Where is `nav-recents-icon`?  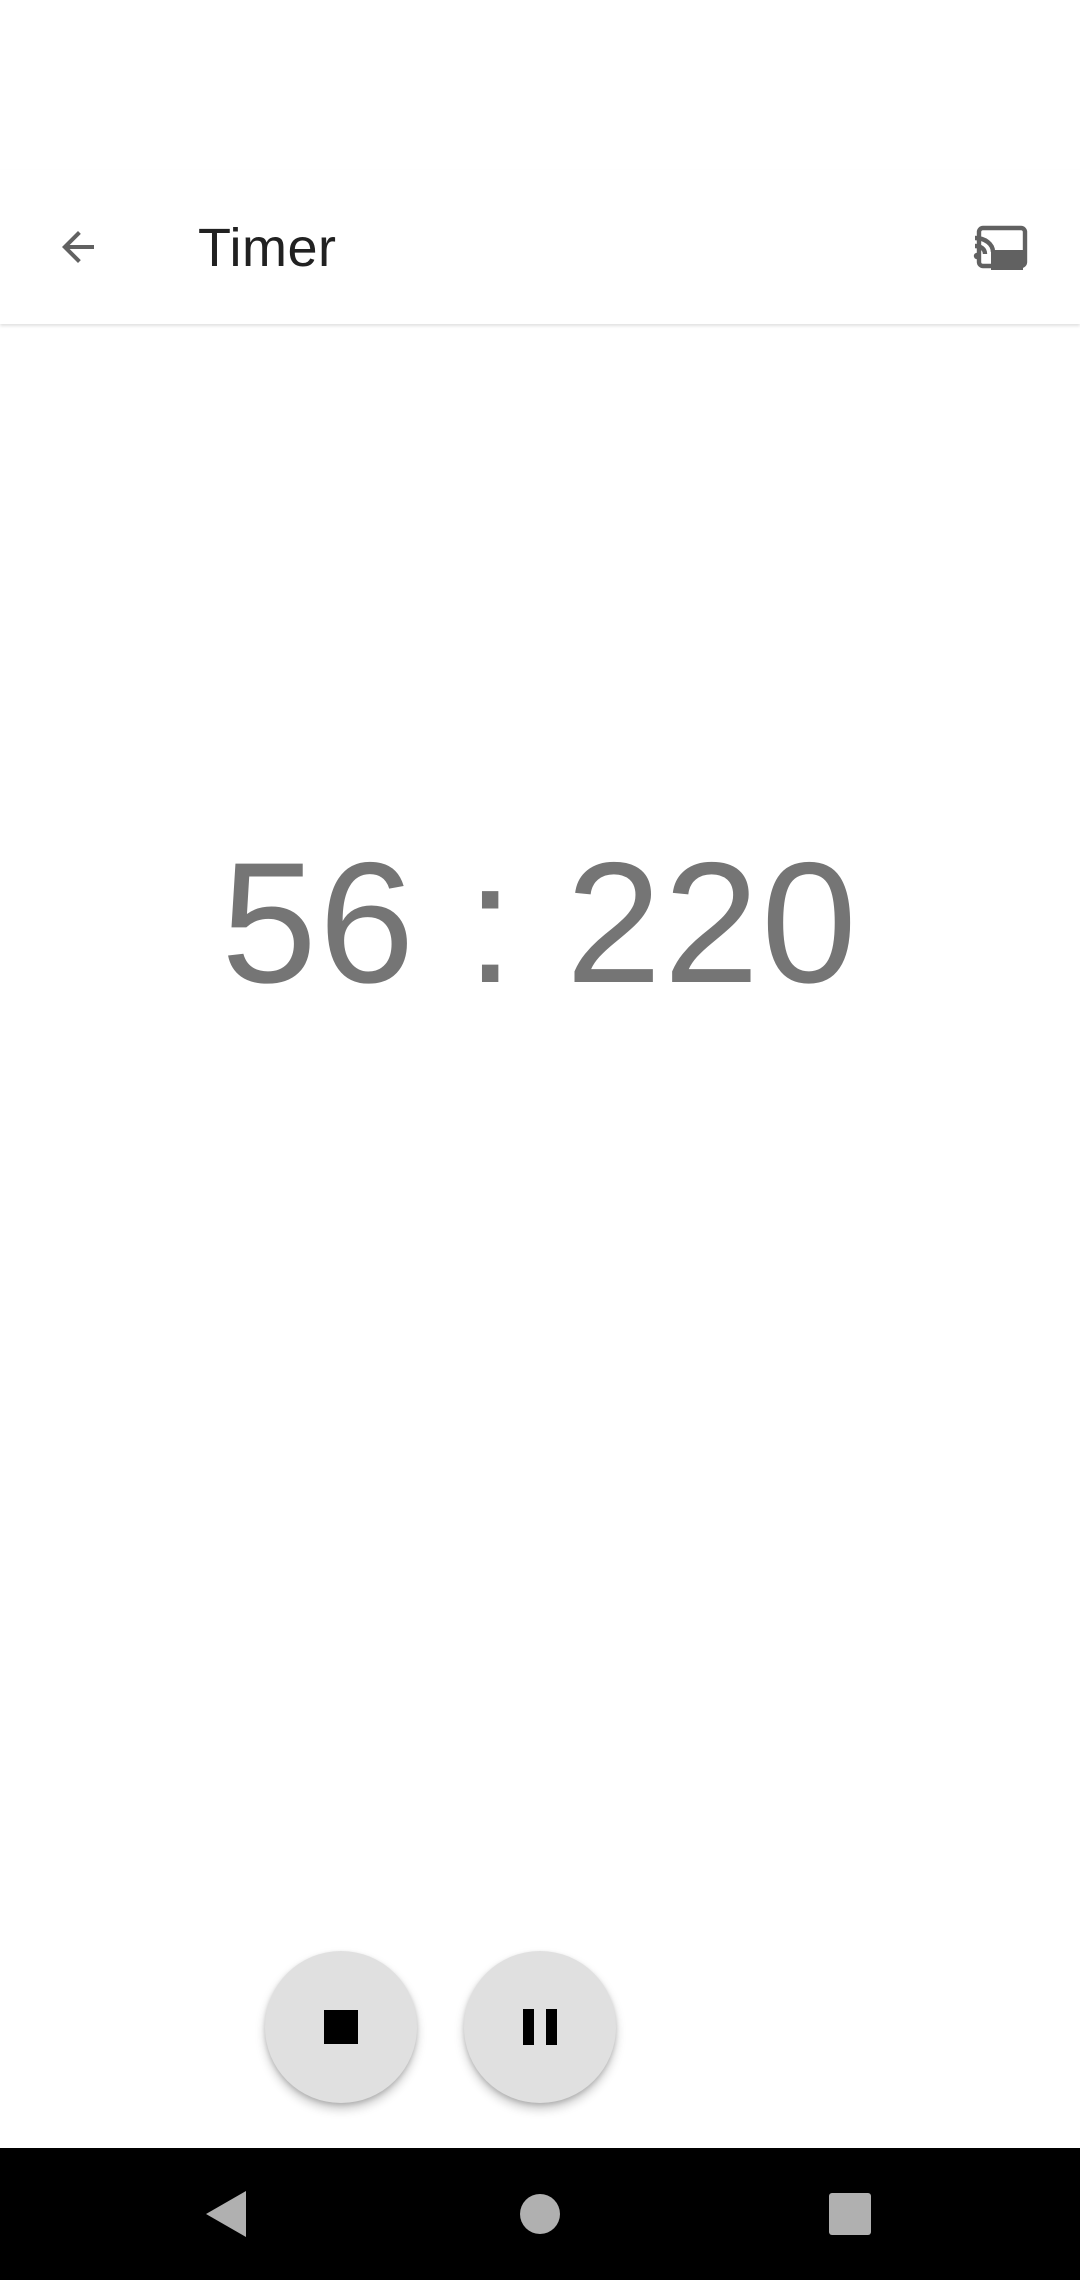 nav-recents-icon is located at coordinates (850, 2214).